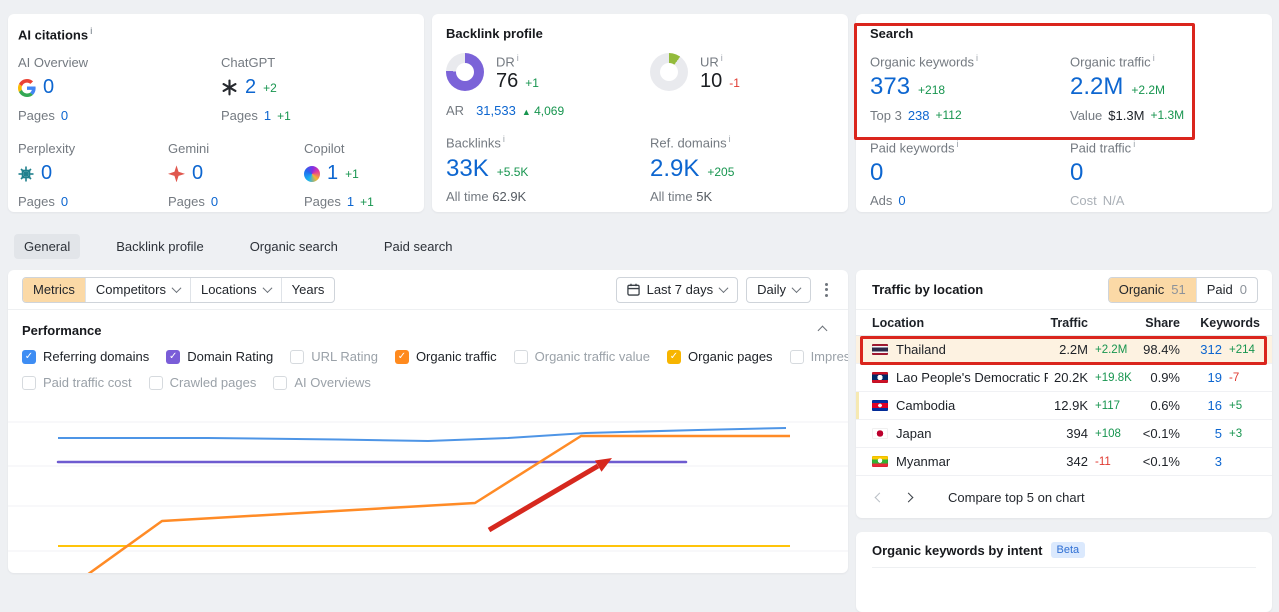 The height and width of the screenshot is (612, 1279). I want to click on google-icon, so click(27, 87).